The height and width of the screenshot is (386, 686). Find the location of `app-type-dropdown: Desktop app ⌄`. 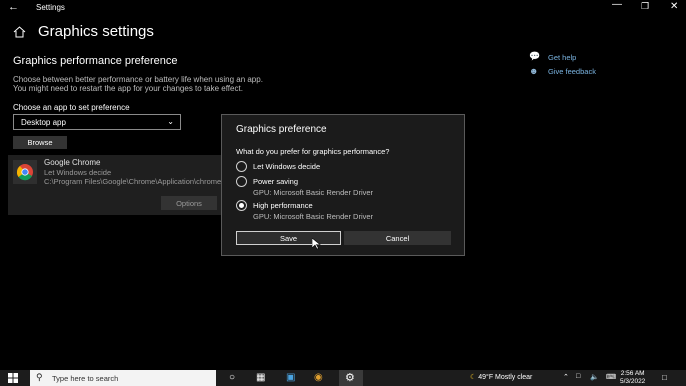

app-type-dropdown: Desktop app ⌄ is located at coordinates (97, 122).